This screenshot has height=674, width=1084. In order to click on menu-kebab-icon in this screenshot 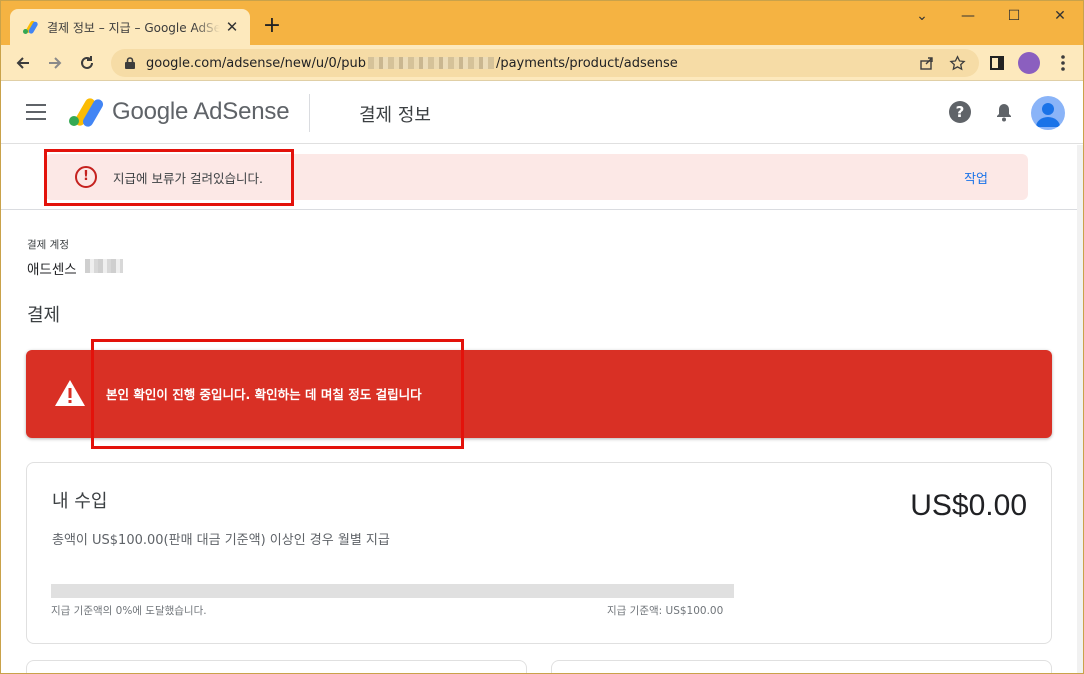, I will do `click(1063, 63)`.